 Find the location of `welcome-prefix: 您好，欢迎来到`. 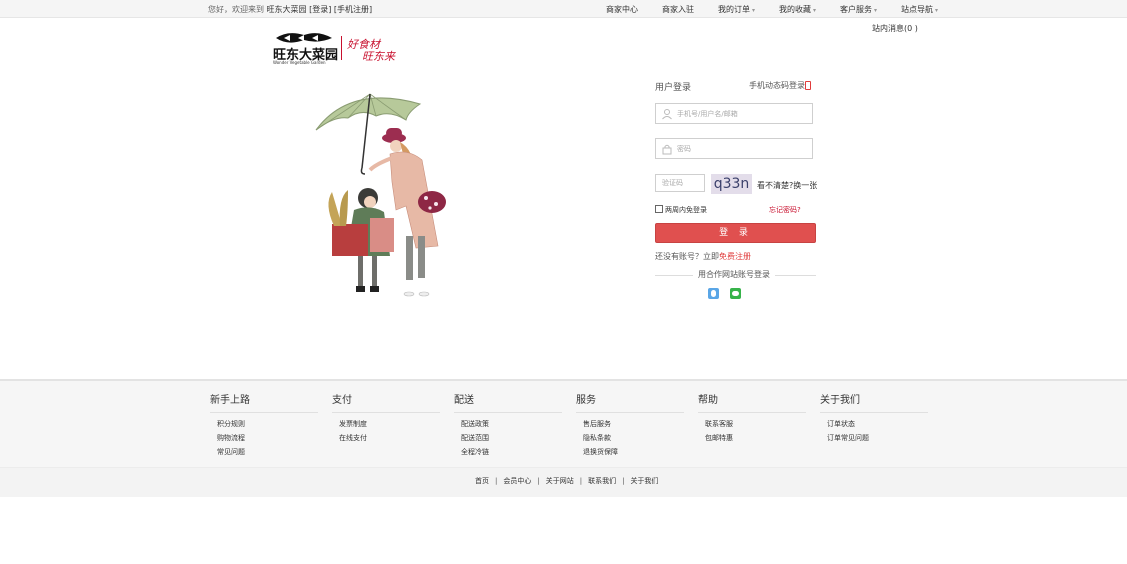

welcome-prefix: 您好，欢迎来到 is located at coordinates (236, 9).